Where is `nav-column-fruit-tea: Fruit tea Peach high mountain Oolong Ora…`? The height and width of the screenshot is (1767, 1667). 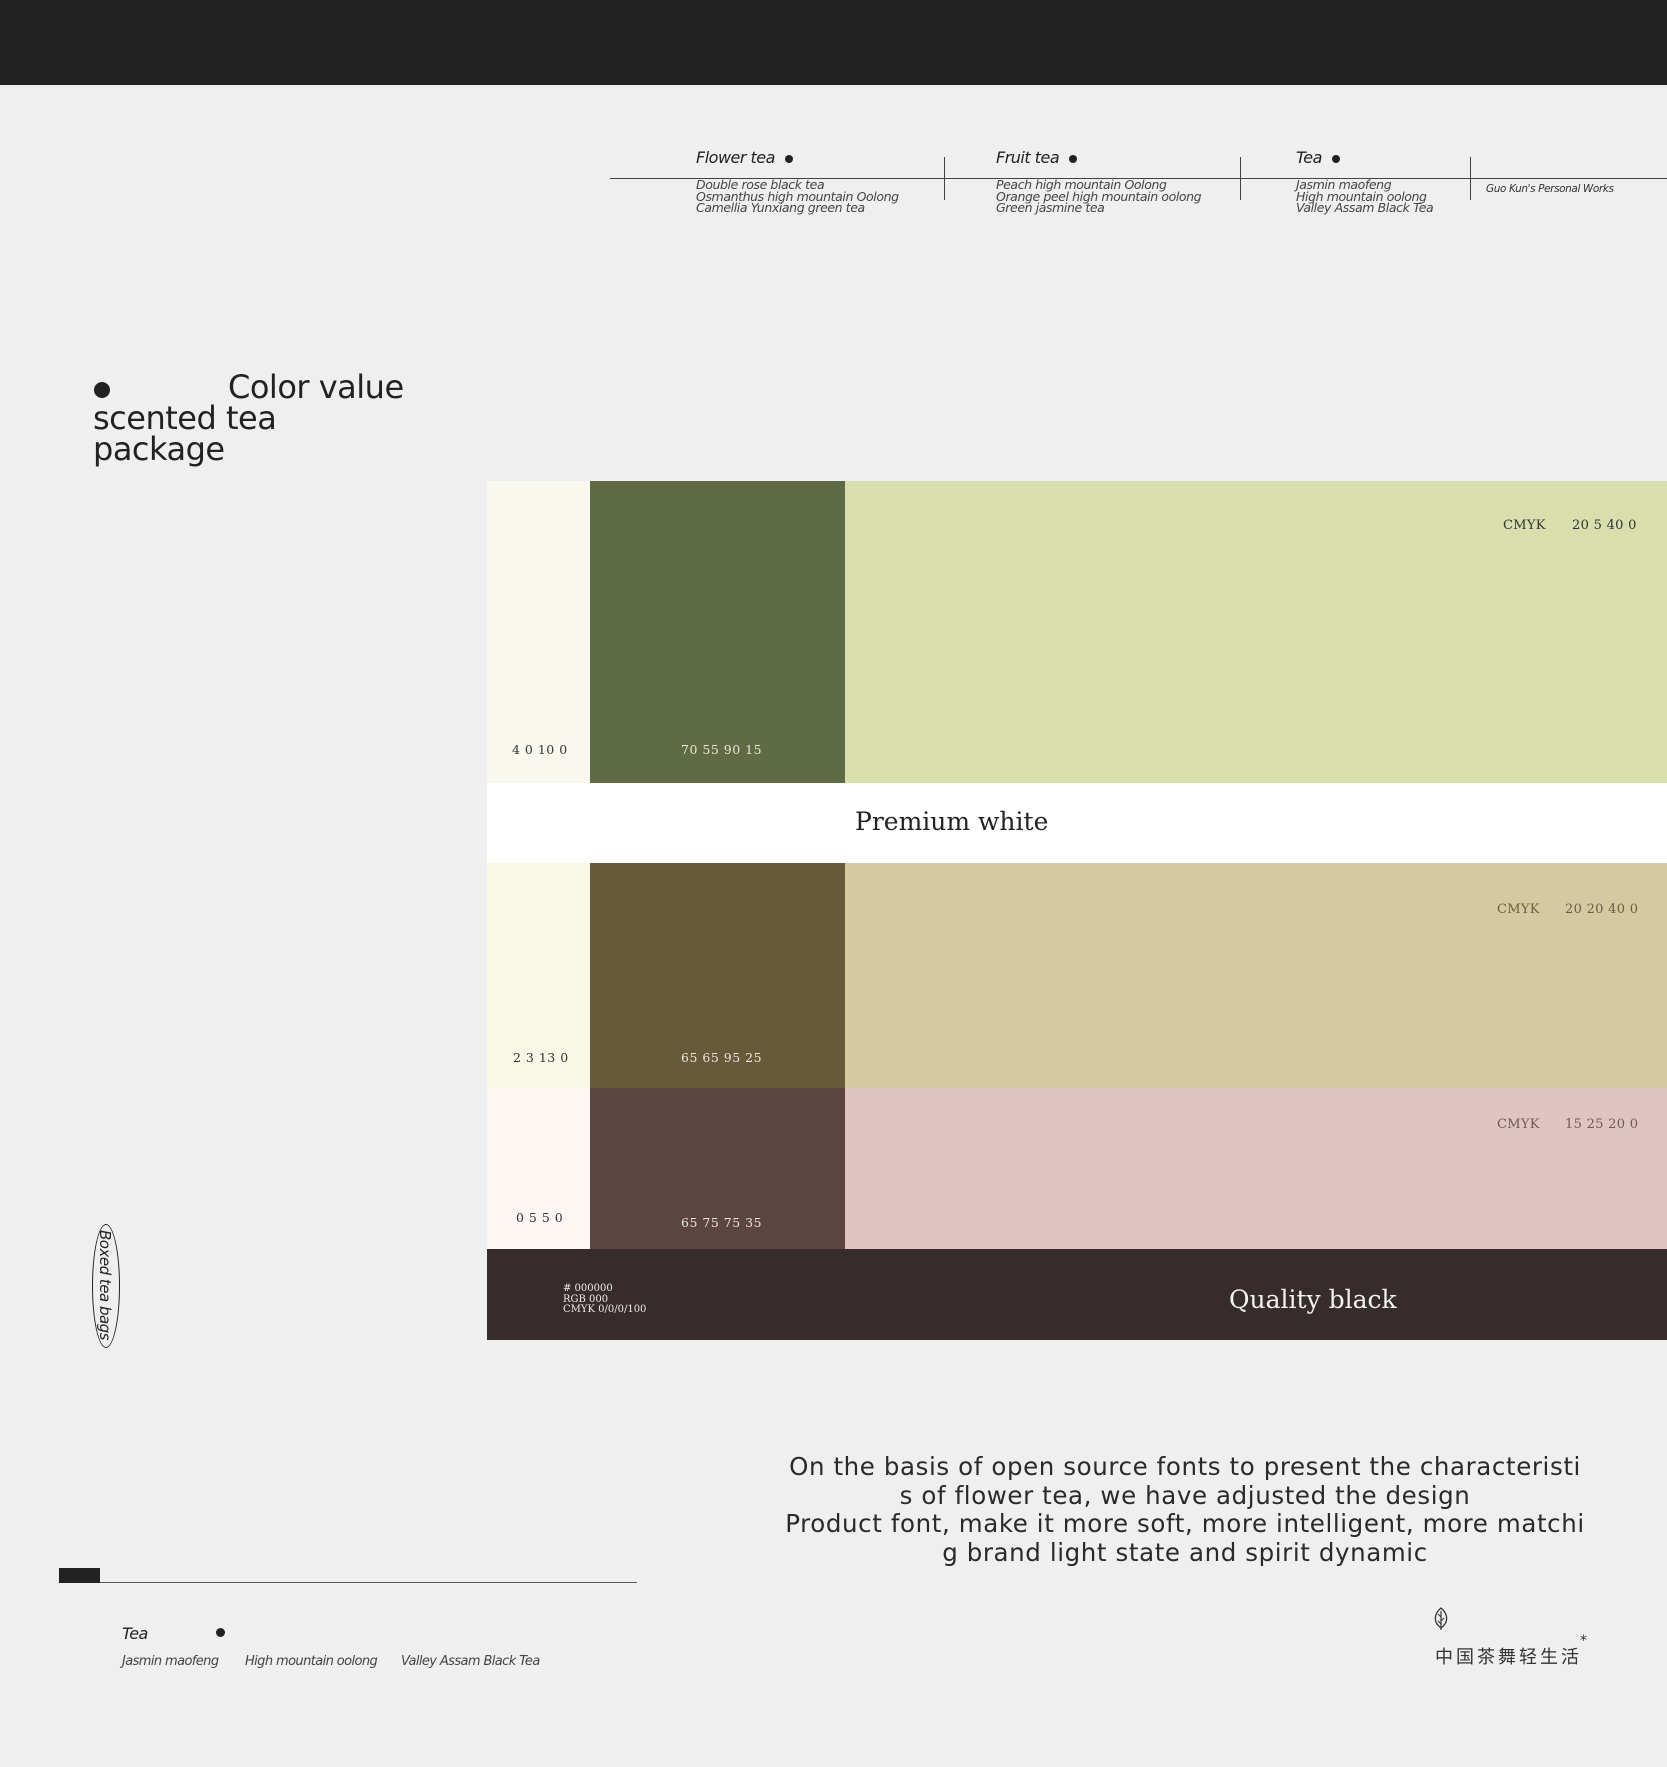 nav-column-fruit-tea: Fruit tea Peach high mountain Oolong Ora… is located at coordinates (1099, 181).